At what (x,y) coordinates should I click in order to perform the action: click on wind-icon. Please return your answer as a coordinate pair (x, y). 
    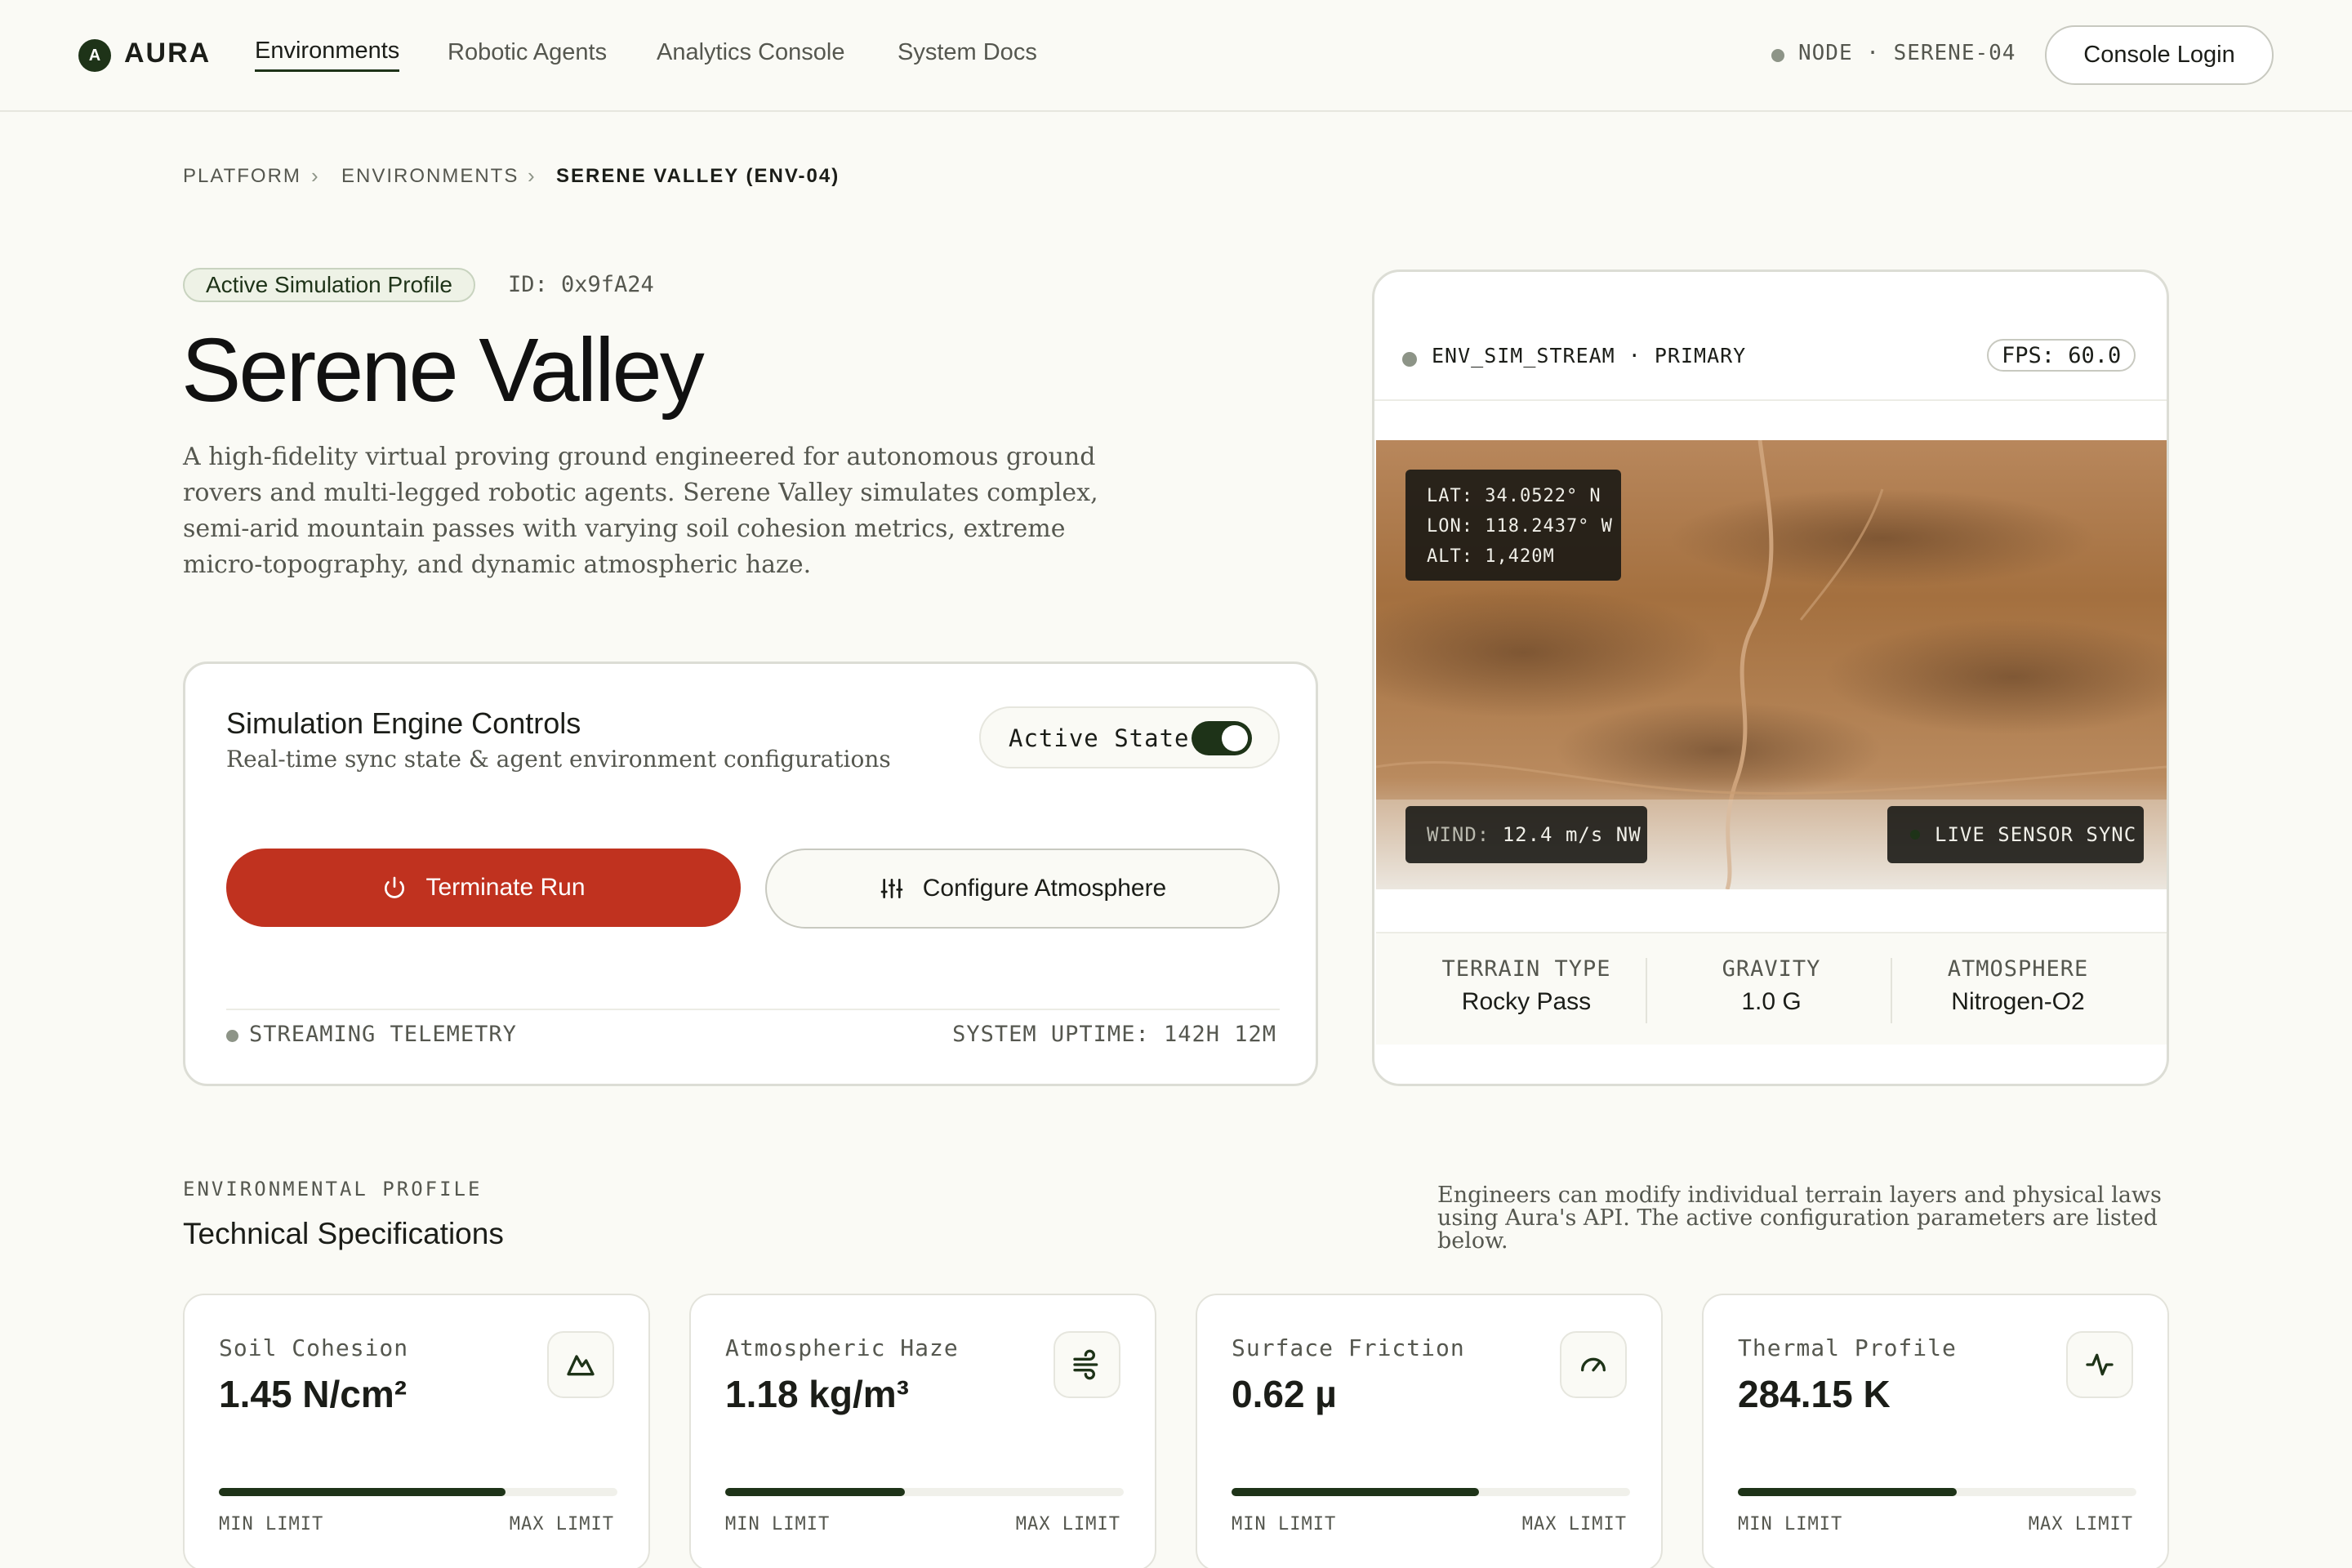
    Looking at the image, I should click on (1087, 1364).